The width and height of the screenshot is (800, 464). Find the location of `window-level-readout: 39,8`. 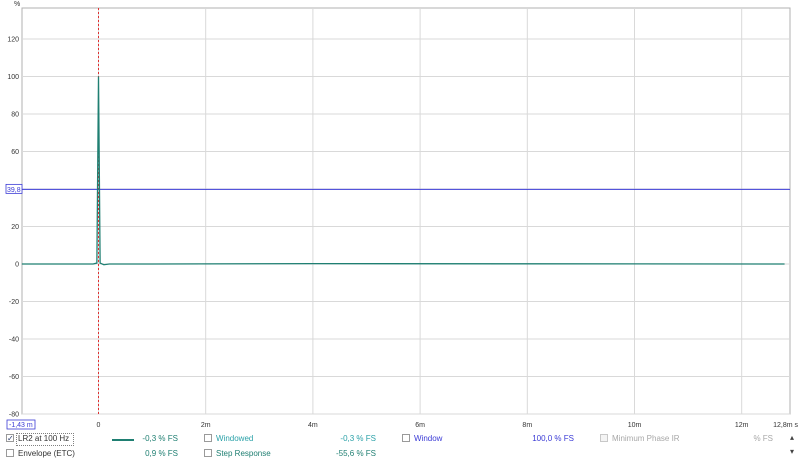

window-level-readout: 39,8 is located at coordinates (14, 190).